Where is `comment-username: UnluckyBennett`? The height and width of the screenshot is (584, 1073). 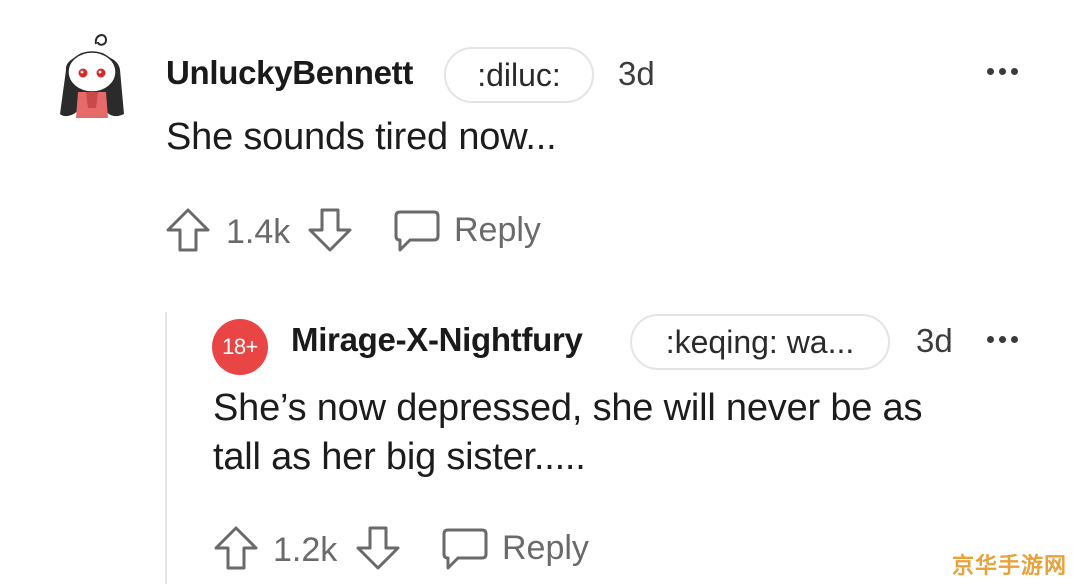 comment-username: UnluckyBennett is located at coordinates (289, 73).